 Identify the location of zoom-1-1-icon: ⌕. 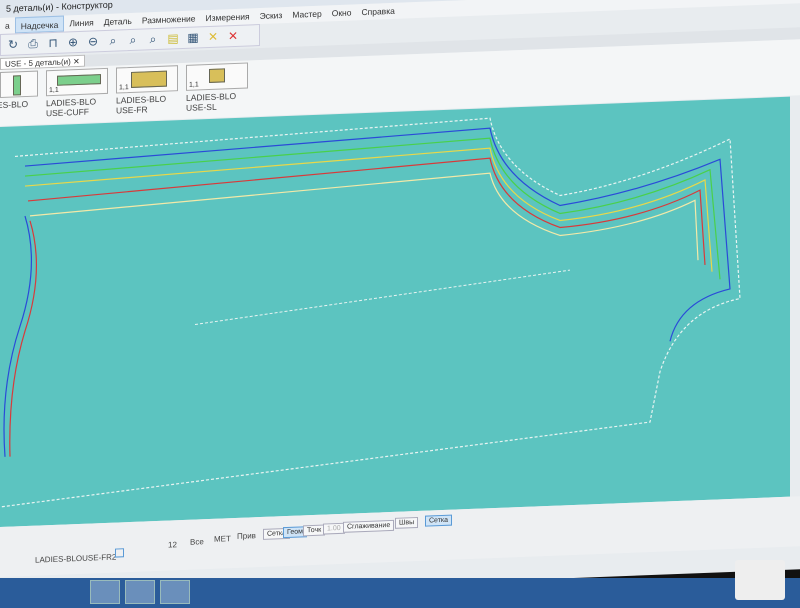
(153, 39).